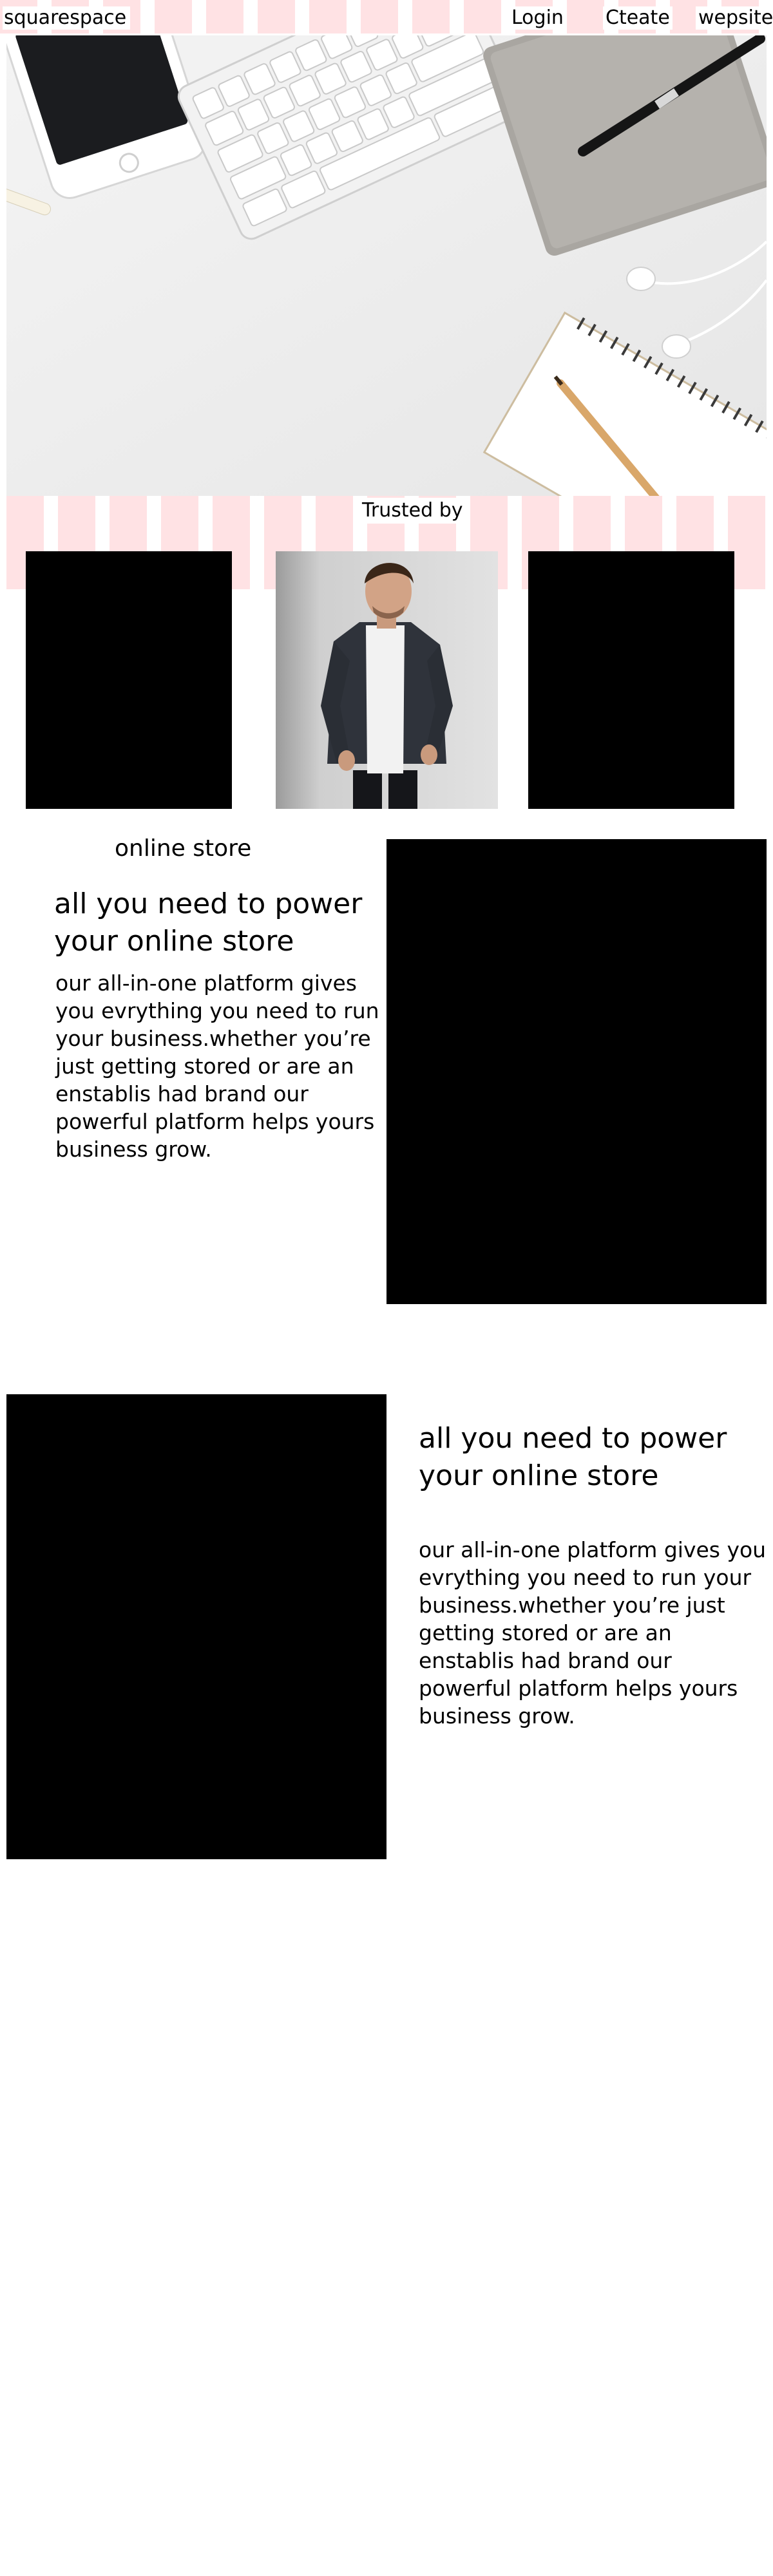  I want to click on nav-link-website: wepsite, so click(734, 18).